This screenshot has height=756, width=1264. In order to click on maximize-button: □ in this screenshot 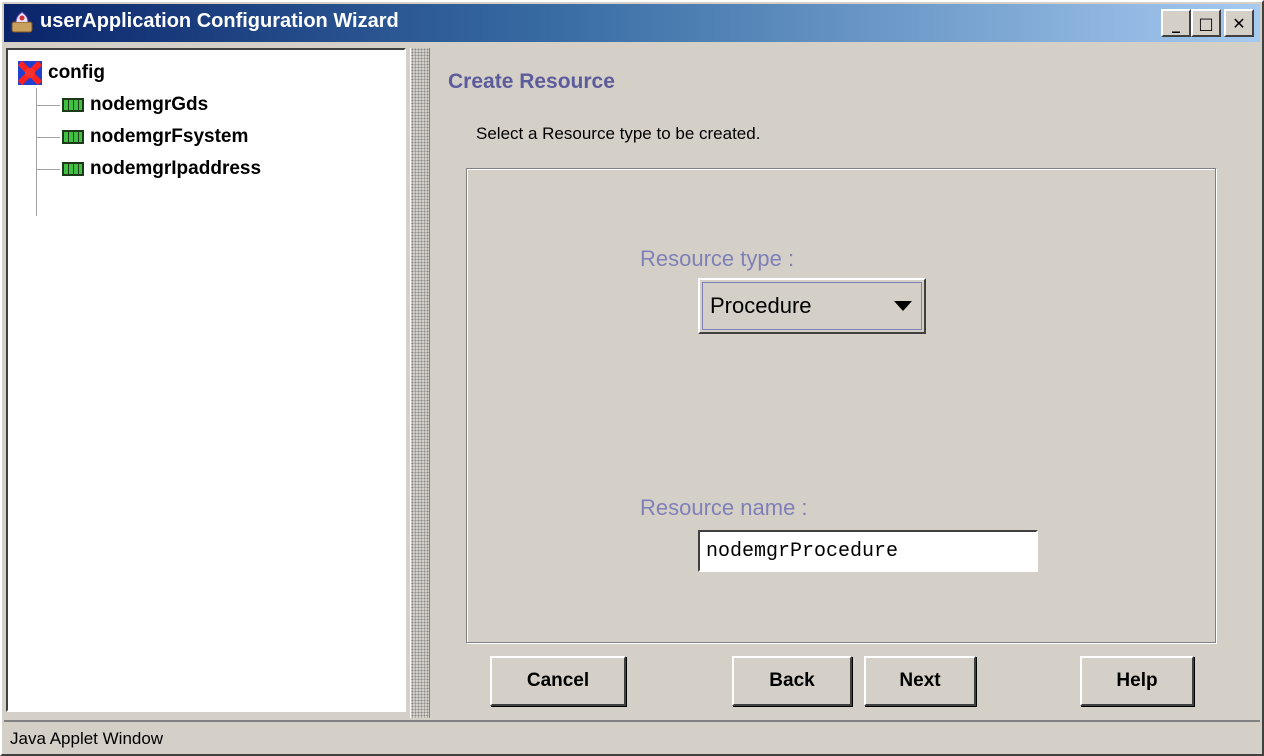, I will do `click(1206, 23)`.